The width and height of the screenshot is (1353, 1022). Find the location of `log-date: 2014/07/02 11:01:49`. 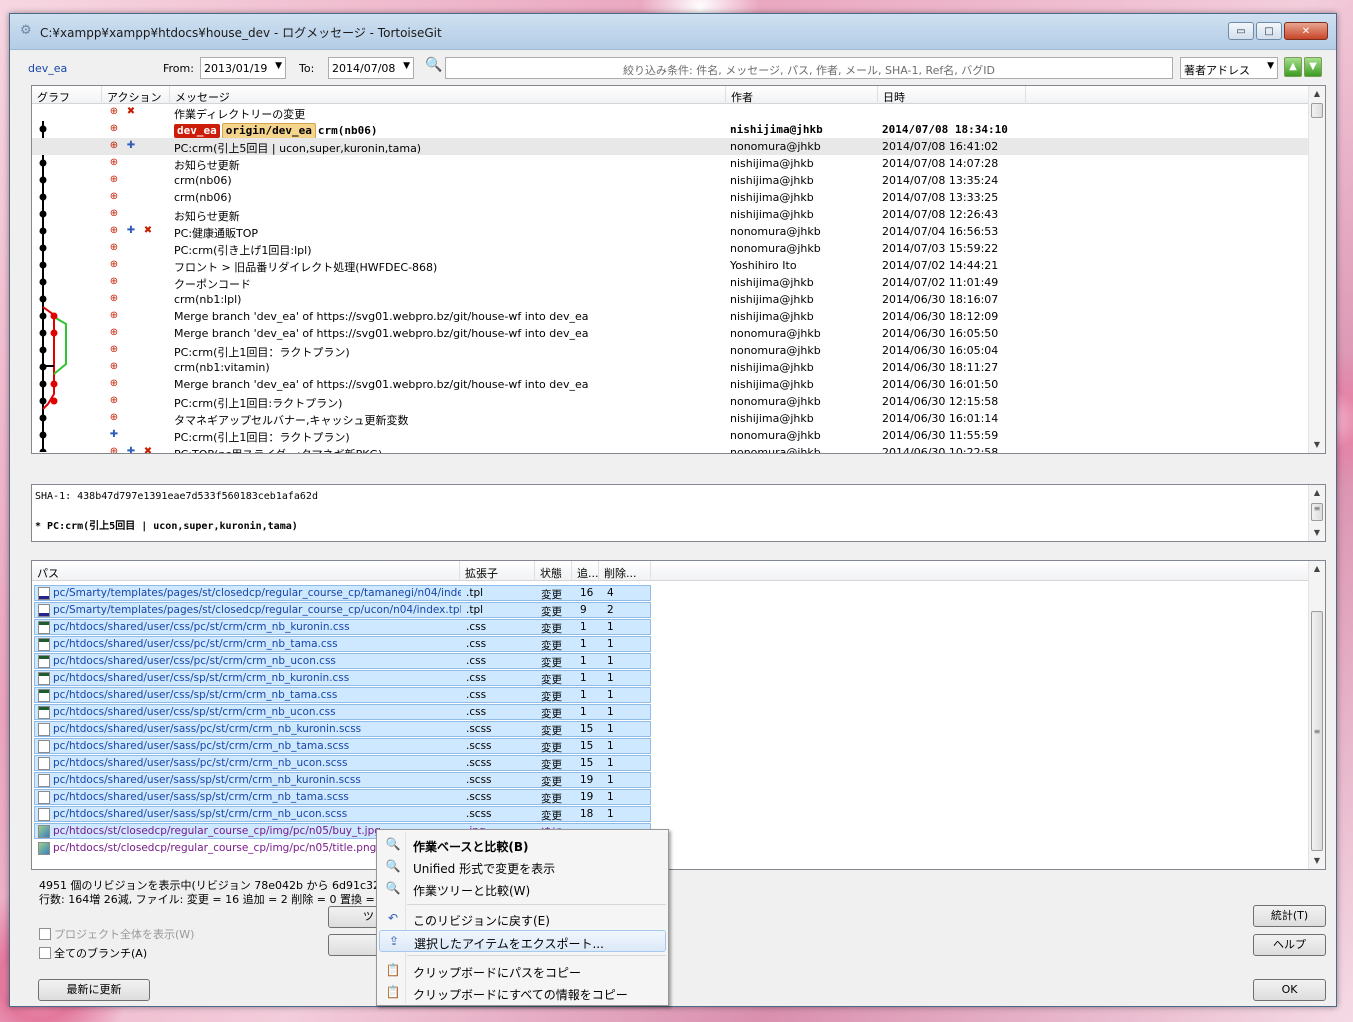

log-date: 2014/07/02 11:01:49 is located at coordinates (940, 282).